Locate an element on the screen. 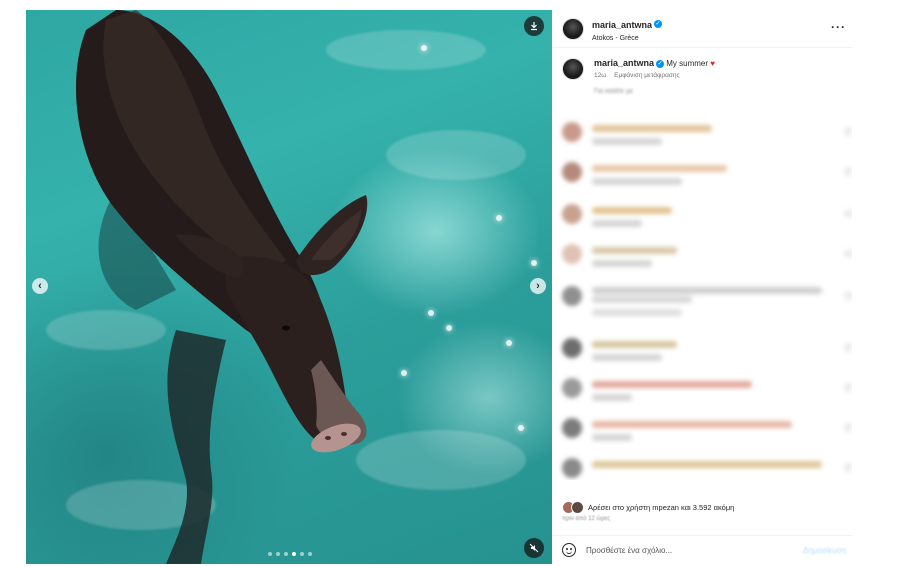  emoji-icon is located at coordinates (569, 550).